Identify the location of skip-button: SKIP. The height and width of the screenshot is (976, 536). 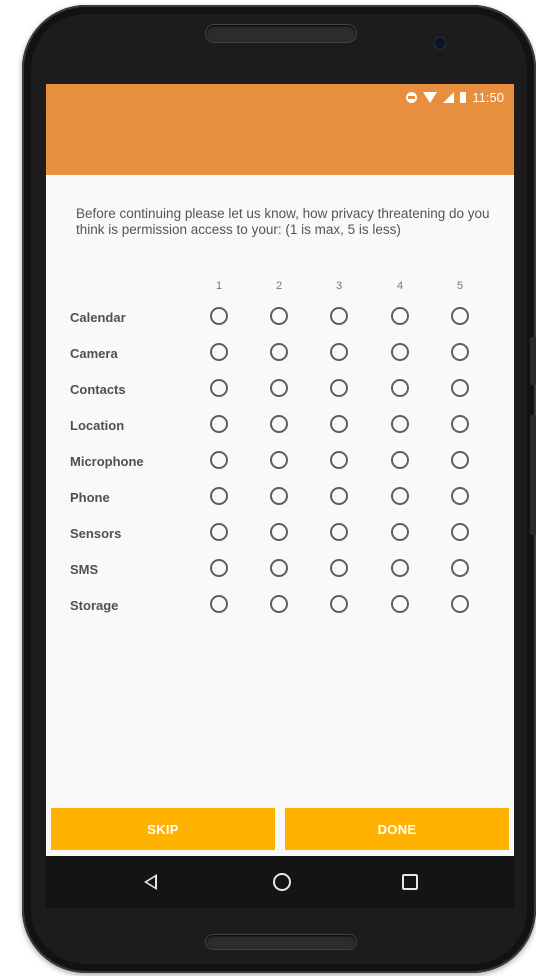
(163, 829).